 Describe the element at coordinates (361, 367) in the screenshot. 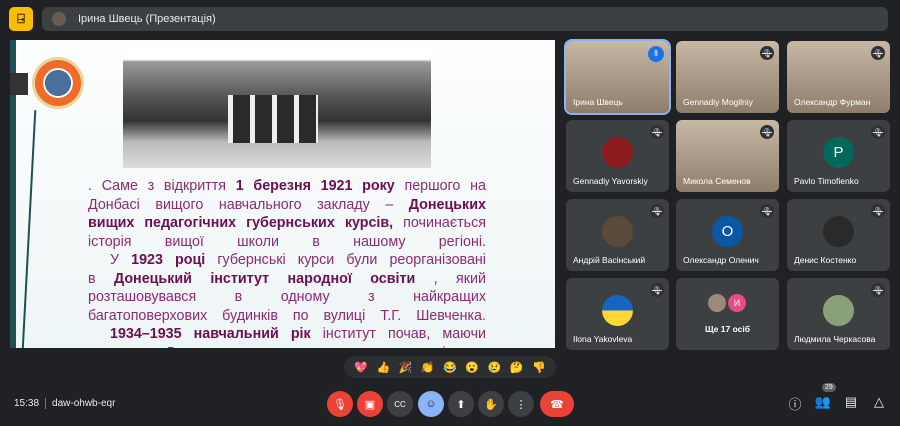

I see `reaction-emoji-button: 💖` at that location.